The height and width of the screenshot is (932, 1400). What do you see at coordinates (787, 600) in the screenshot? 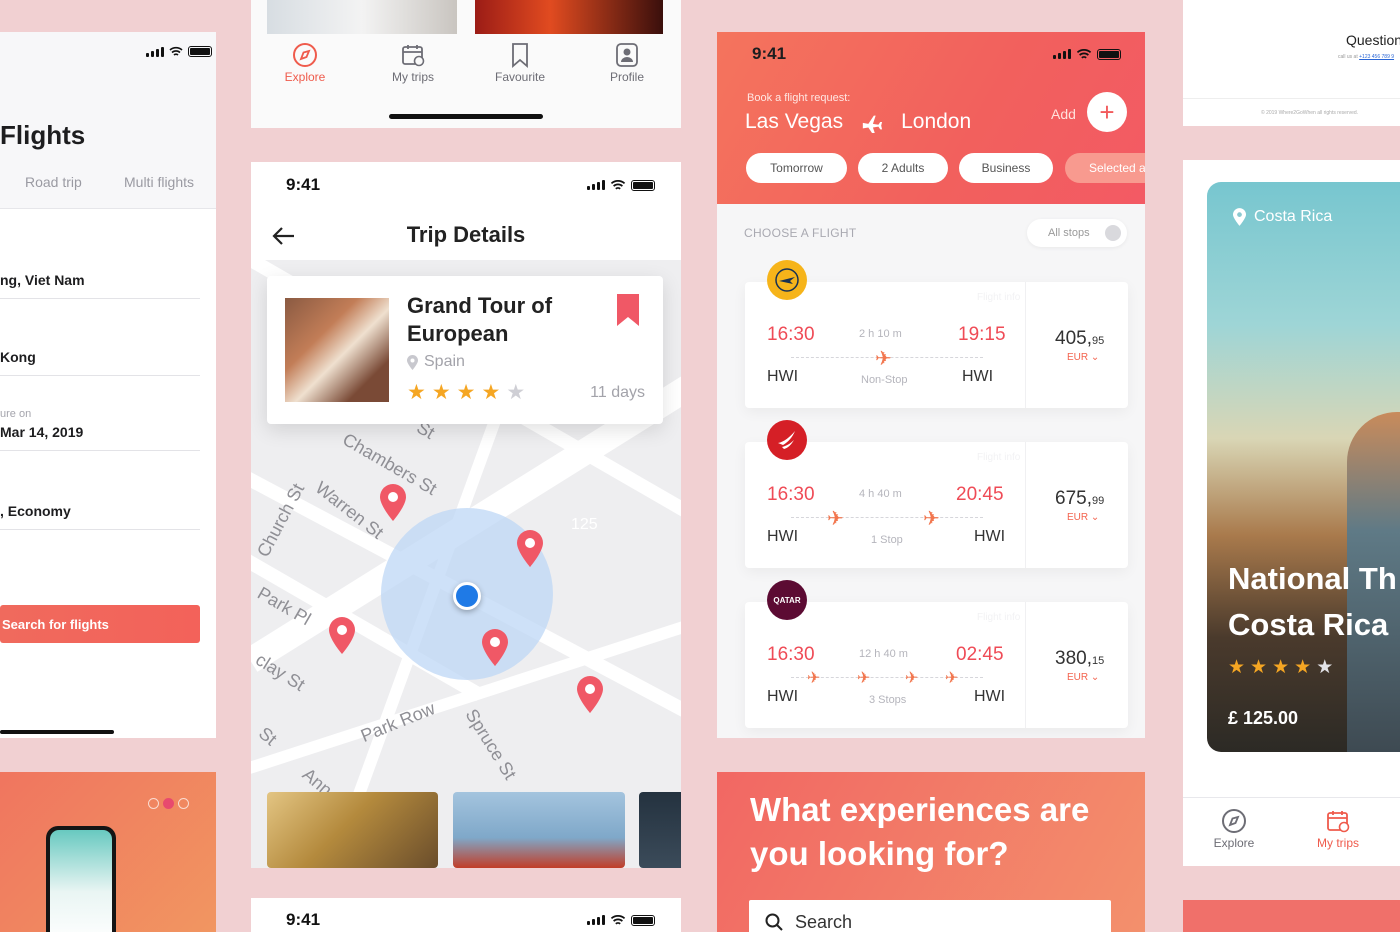
I see `airline-logo-qatar: QATAR` at bounding box center [787, 600].